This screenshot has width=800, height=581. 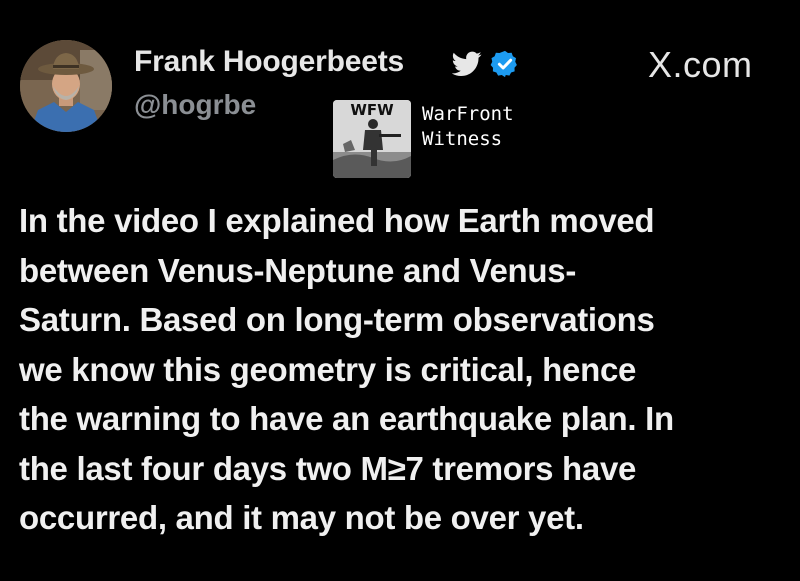 What do you see at coordinates (503, 64) in the screenshot?
I see `verified-badge-icon` at bounding box center [503, 64].